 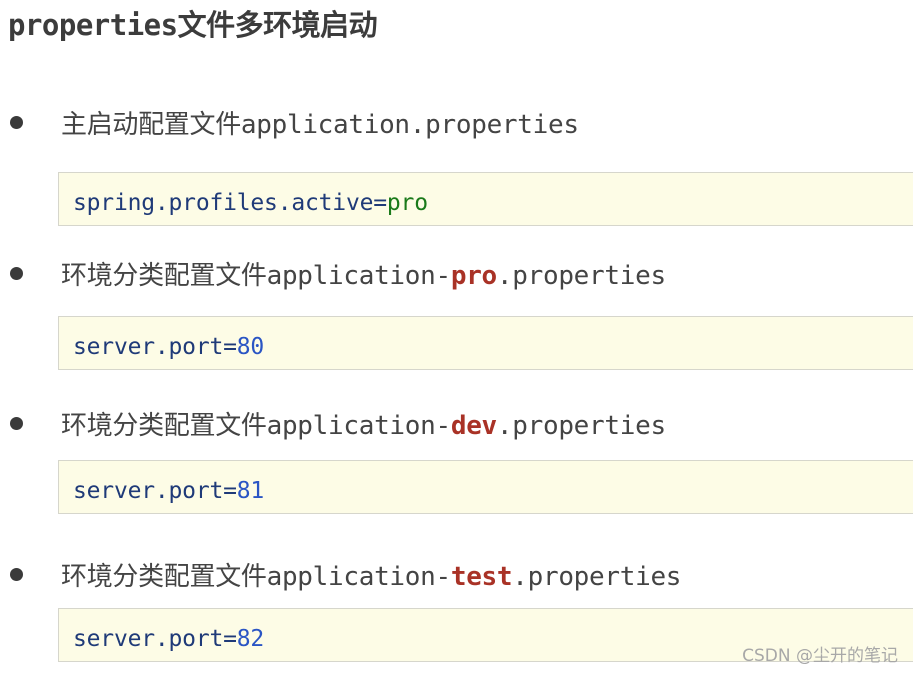 I want to click on code-block: server.port=80, so click(x=485, y=343).